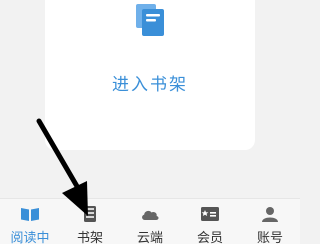 Image resolution: width=320 pixels, height=244 pixels. I want to click on vip-card-icon, so click(210, 214).